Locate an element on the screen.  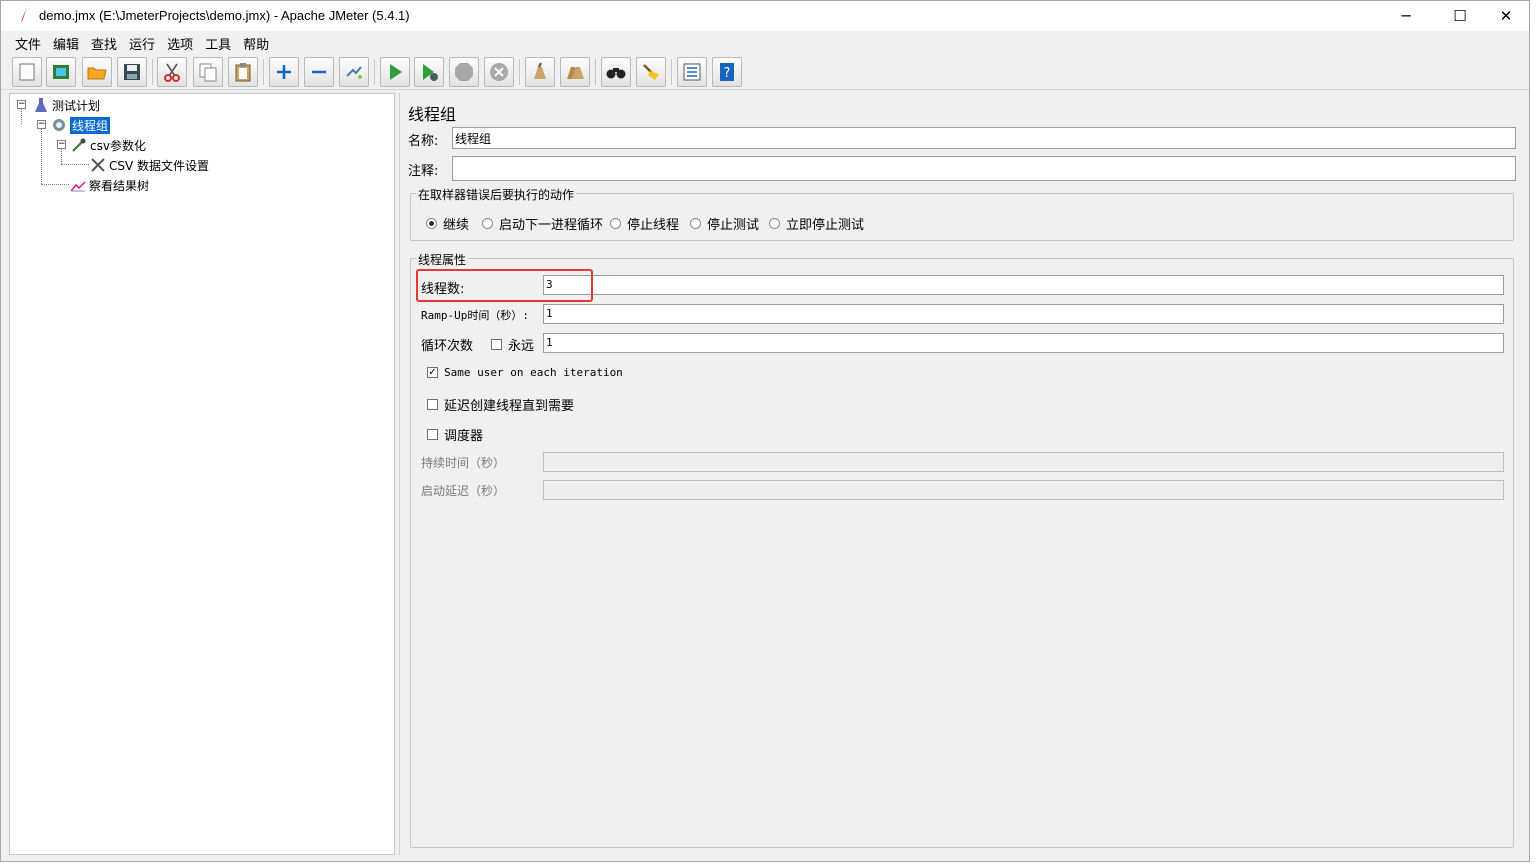
function-helper-button is located at coordinates (692, 72).